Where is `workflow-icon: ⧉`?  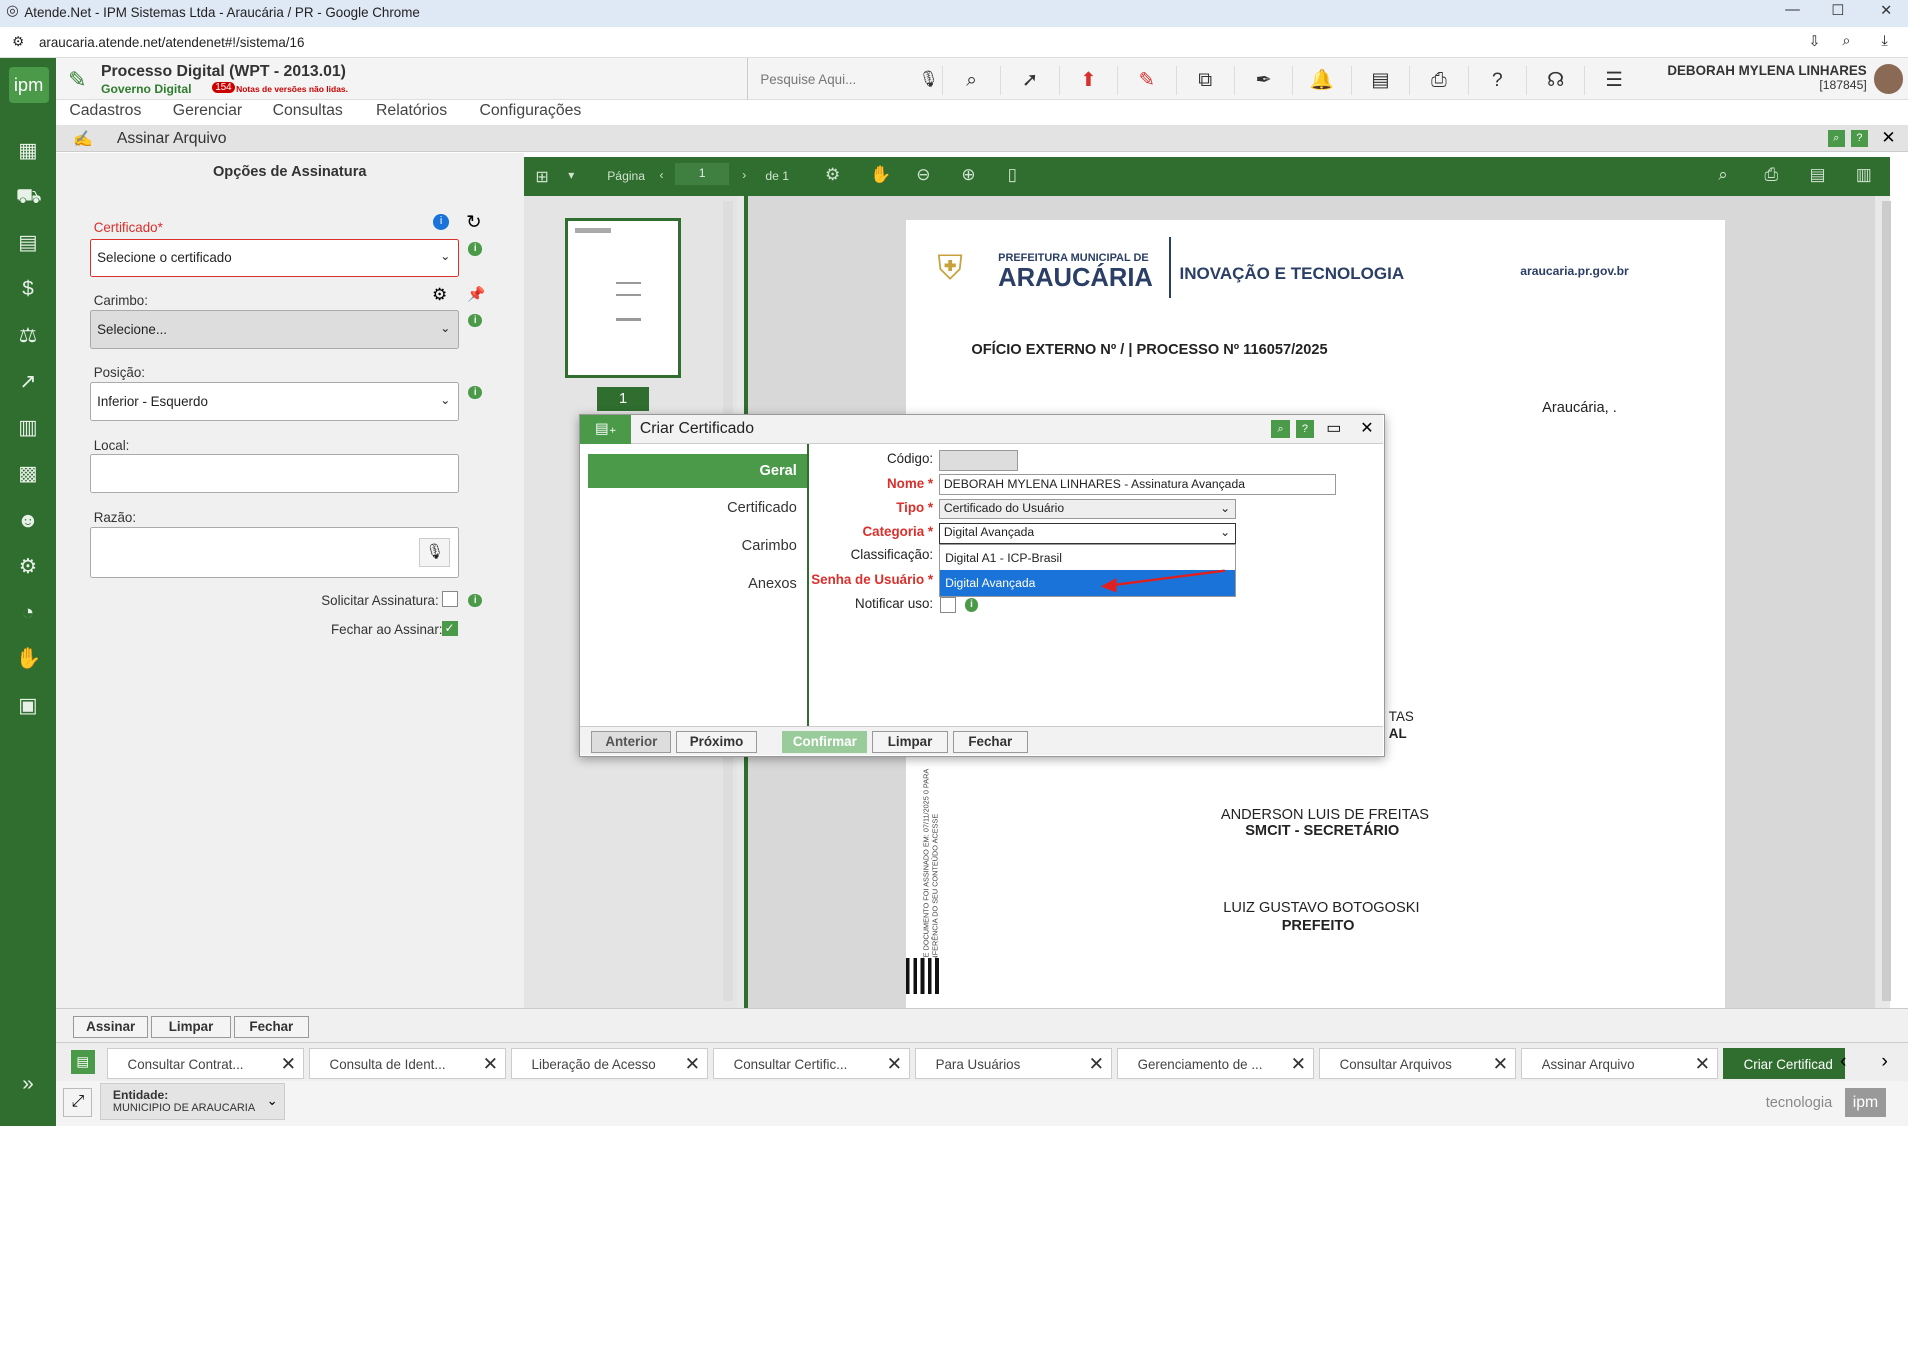 workflow-icon: ⧉ is located at coordinates (1204, 80).